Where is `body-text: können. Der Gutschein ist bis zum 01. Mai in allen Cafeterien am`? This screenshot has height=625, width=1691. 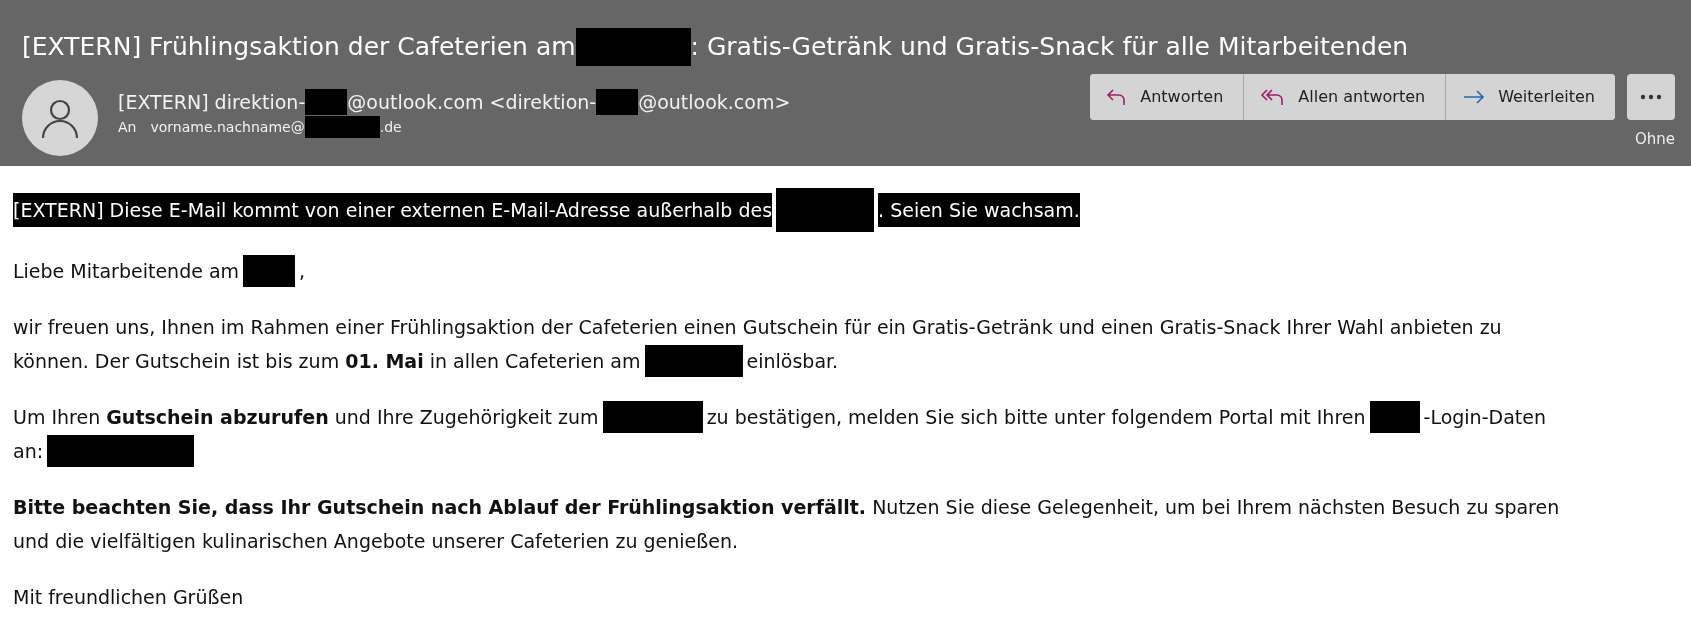
body-text: können. Der Gutschein ist bis zum 01. Mai in allen Cafeterien am is located at coordinates (327, 361).